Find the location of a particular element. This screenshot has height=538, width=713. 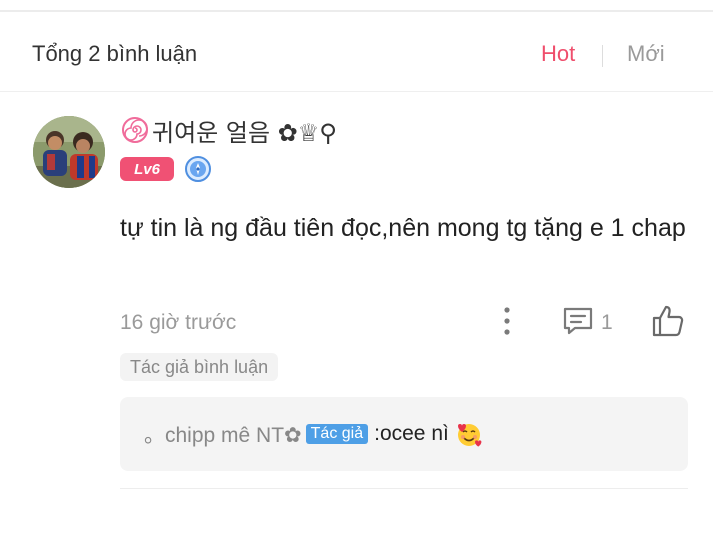

reply-count: 1 is located at coordinates (607, 322).